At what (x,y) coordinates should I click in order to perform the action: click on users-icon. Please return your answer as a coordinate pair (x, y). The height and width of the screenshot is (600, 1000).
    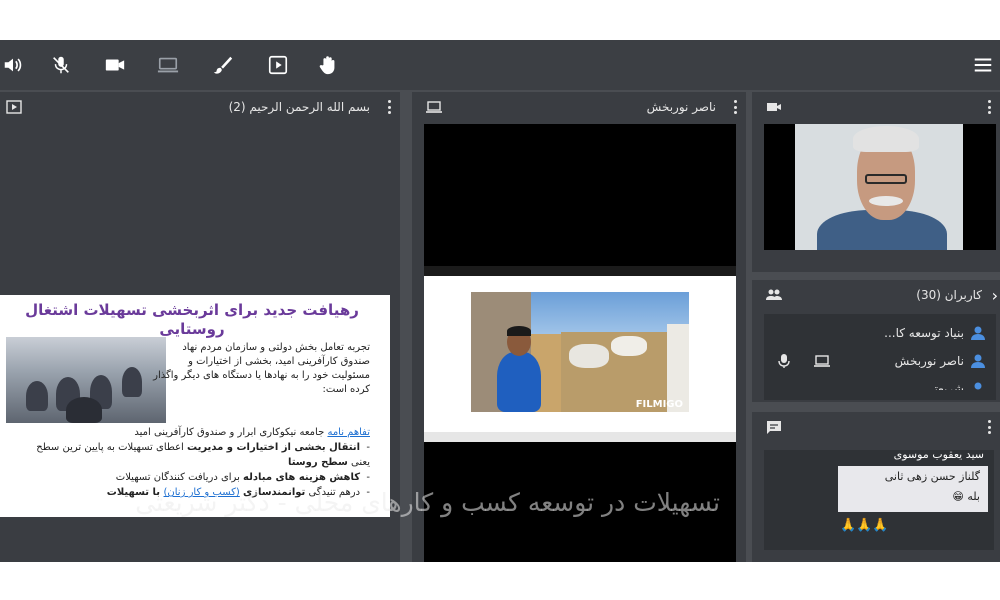
    Looking at the image, I should click on (774, 295).